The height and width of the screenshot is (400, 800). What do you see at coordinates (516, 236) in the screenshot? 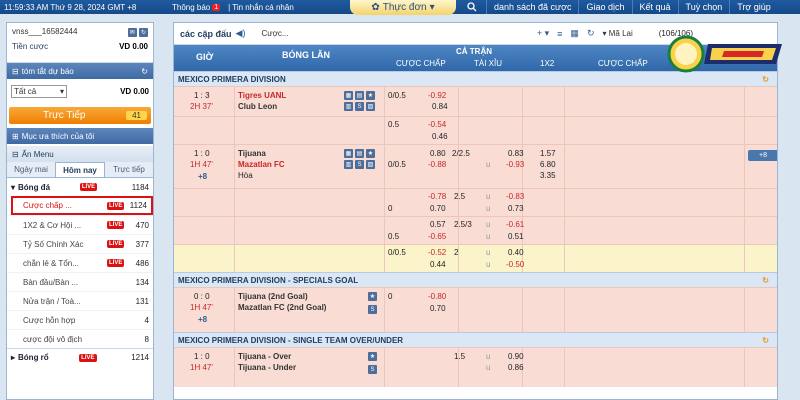
I see `odds-under: 0.51` at bounding box center [516, 236].